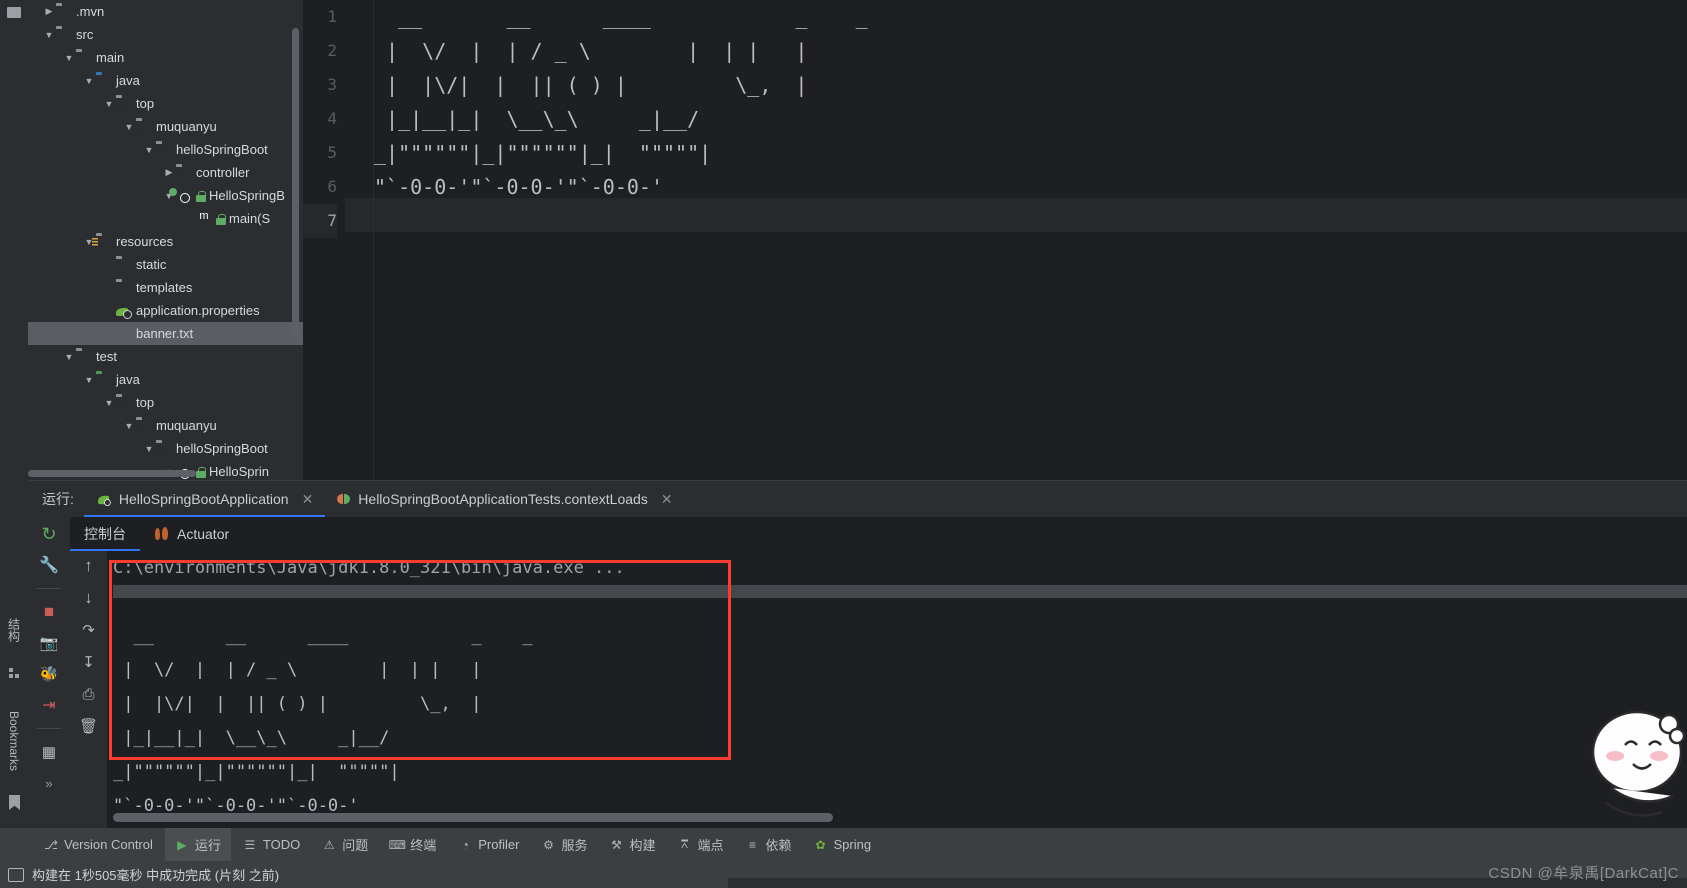  I want to click on bottom-nav-profiler: ◔ Profiler, so click(488, 844).